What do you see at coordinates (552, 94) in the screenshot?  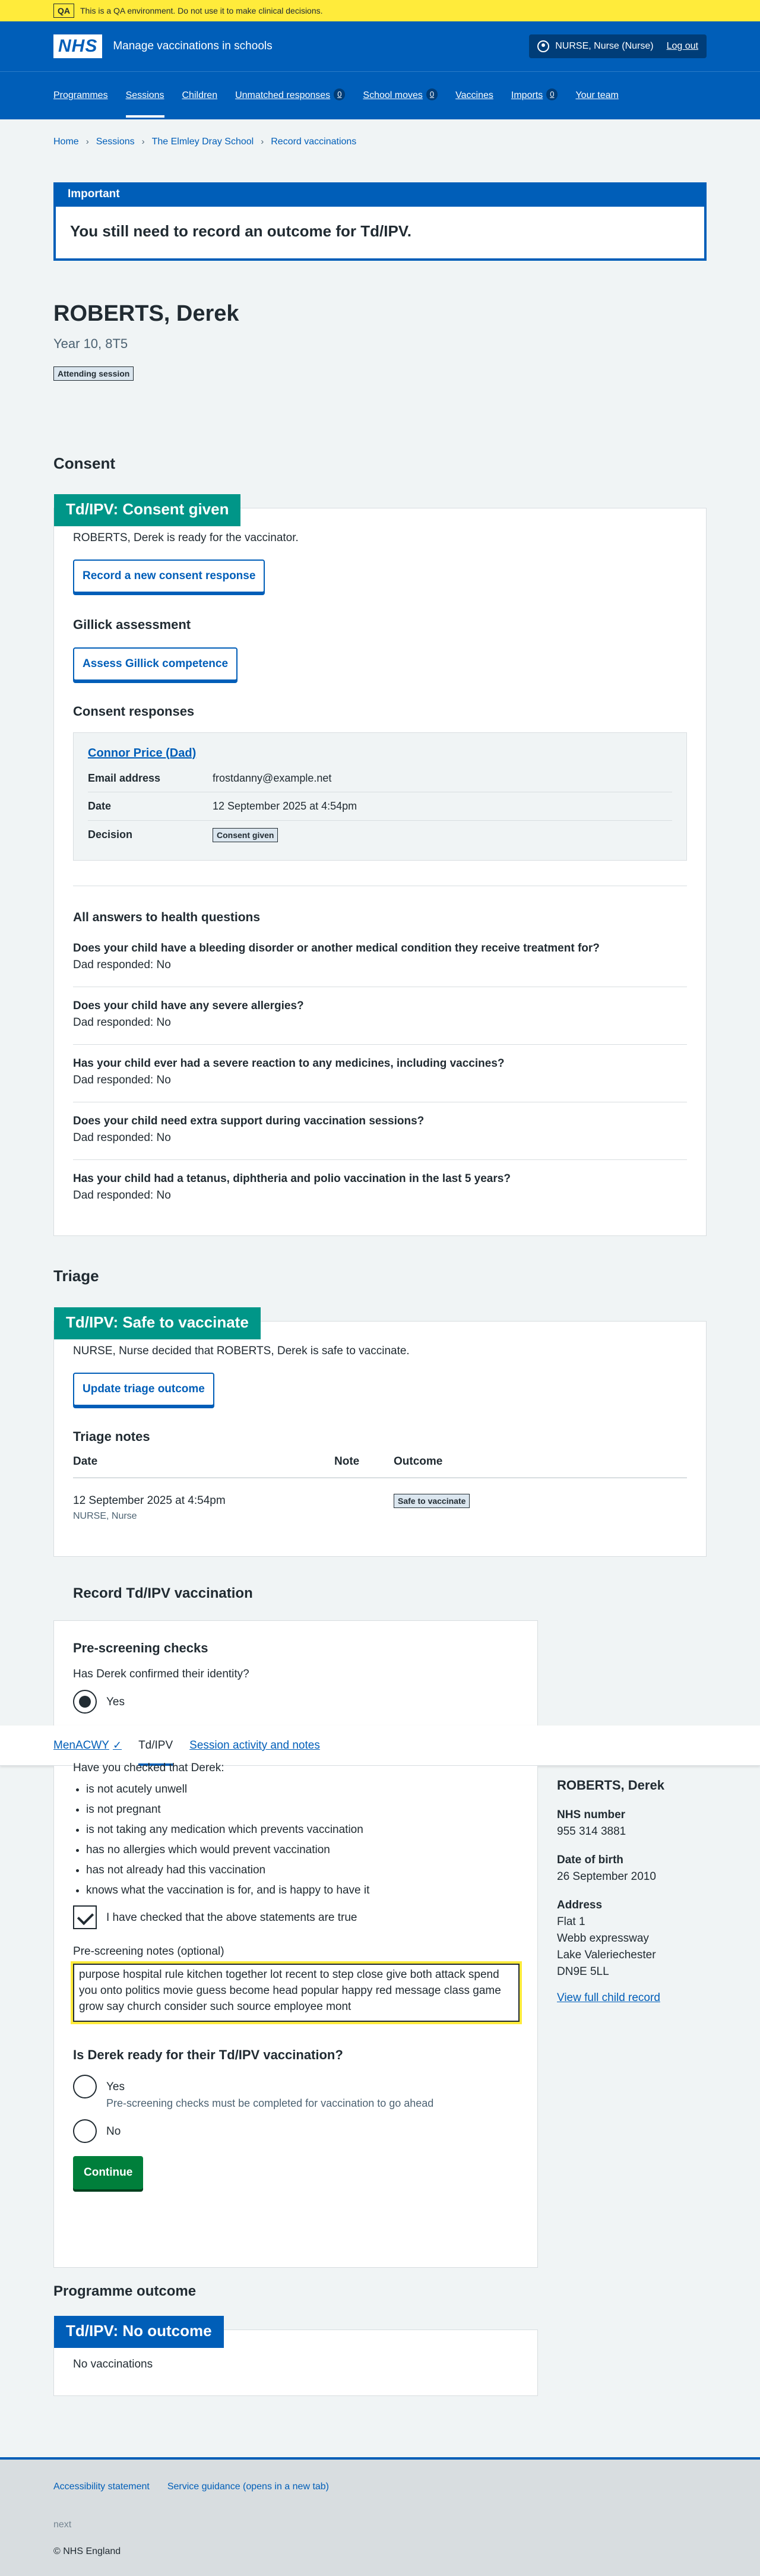 I see `nav-count: 0` at bounding box center [552, 94].